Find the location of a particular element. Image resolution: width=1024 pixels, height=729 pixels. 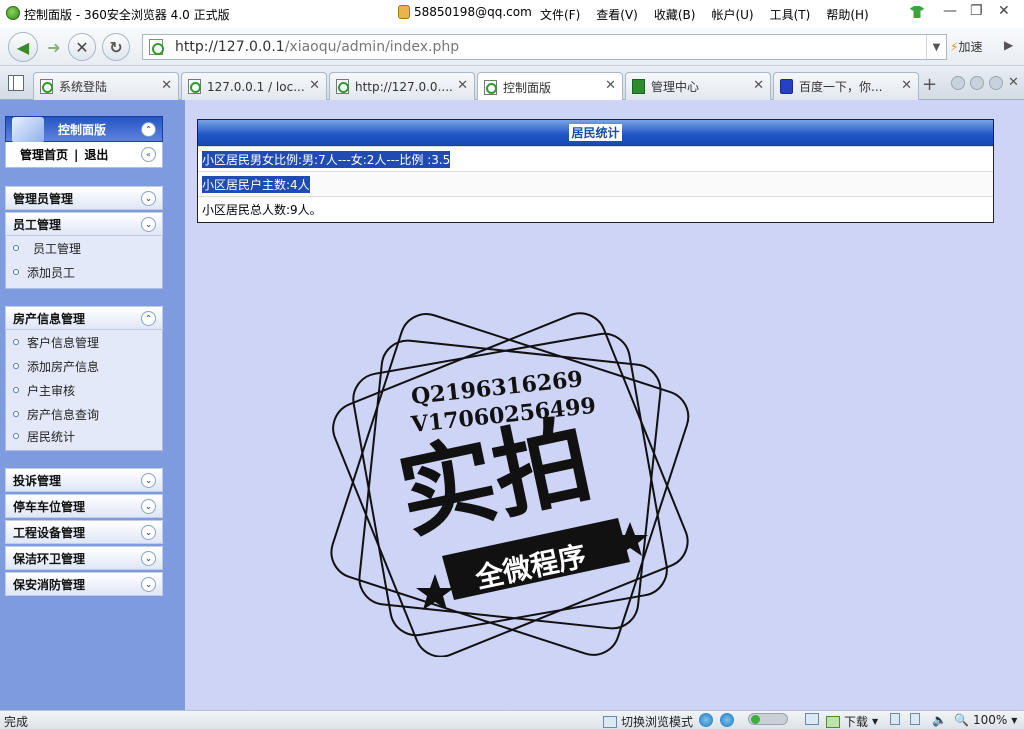

group-equipment: 工程设备管理 ⌄ is located at coordinates (84, 532).